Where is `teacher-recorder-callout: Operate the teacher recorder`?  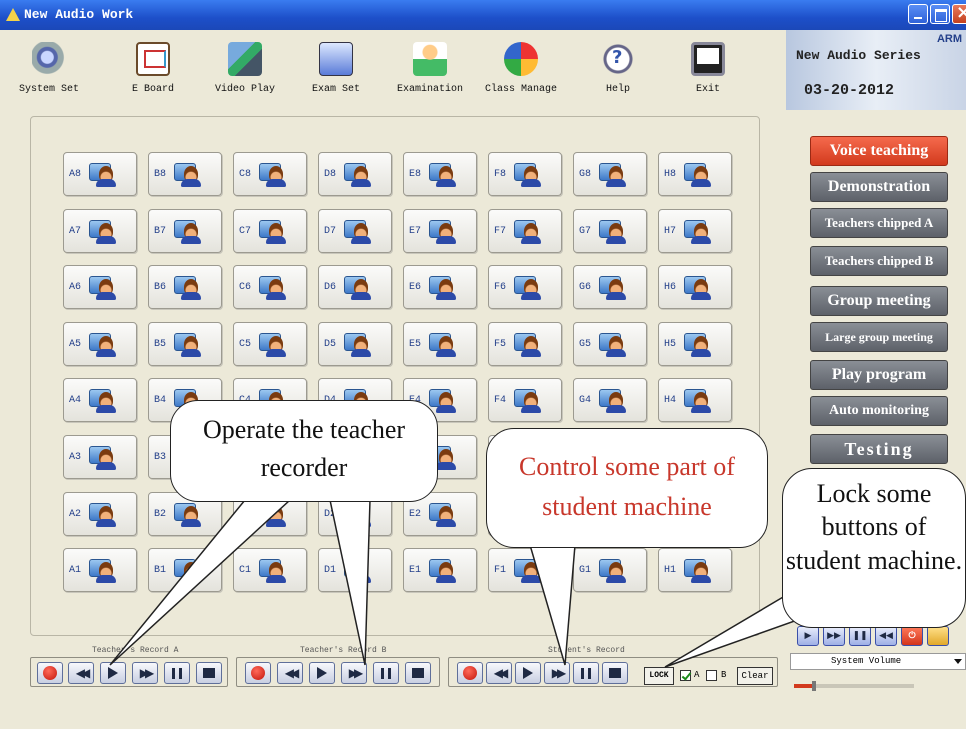 teacher-recorder-callout: Operate the teacher recorder is located at coordinates (304, 451).